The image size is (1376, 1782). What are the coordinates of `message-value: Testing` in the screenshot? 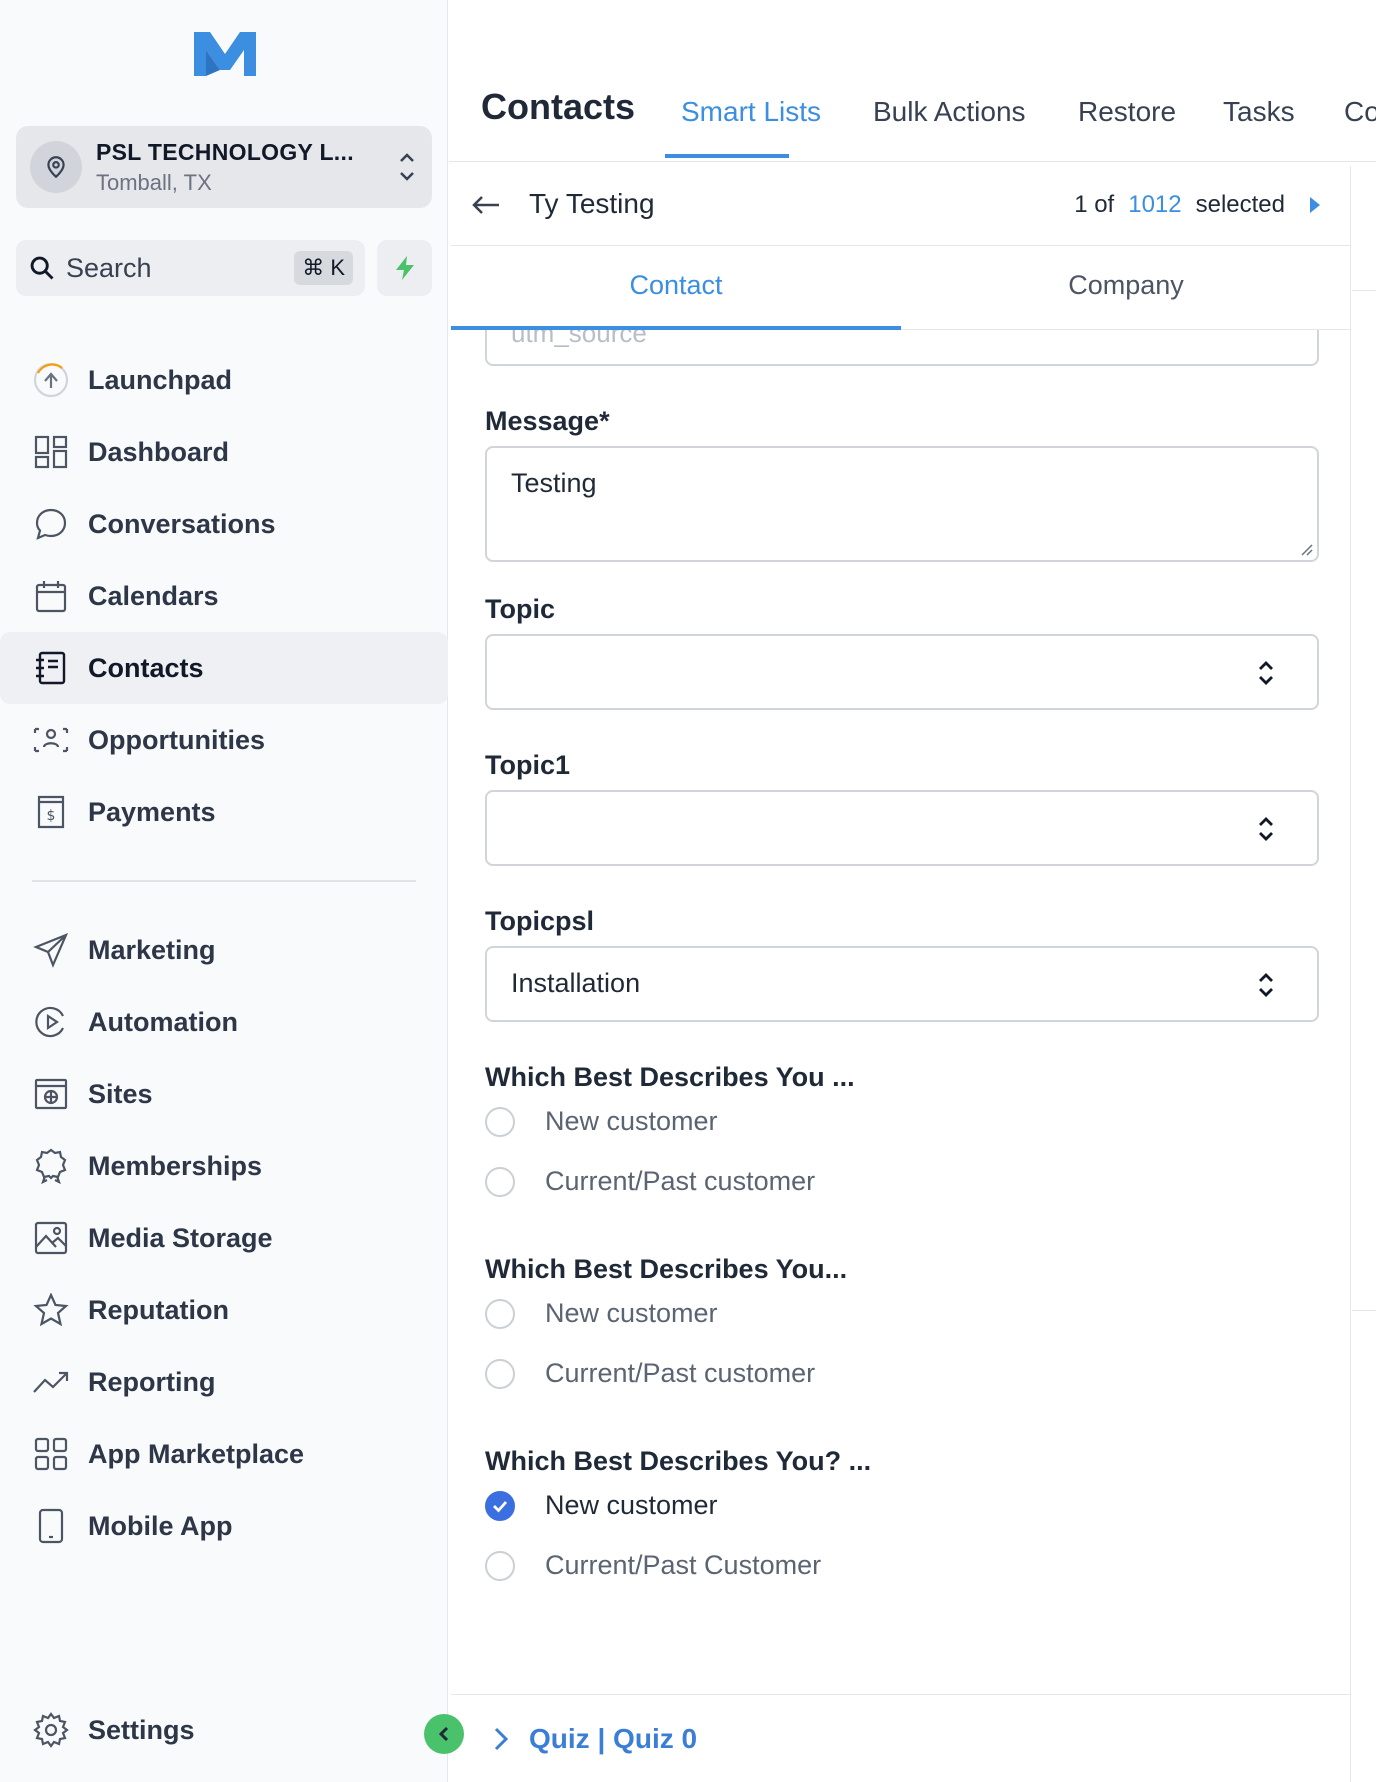 It's located at (554, 483).